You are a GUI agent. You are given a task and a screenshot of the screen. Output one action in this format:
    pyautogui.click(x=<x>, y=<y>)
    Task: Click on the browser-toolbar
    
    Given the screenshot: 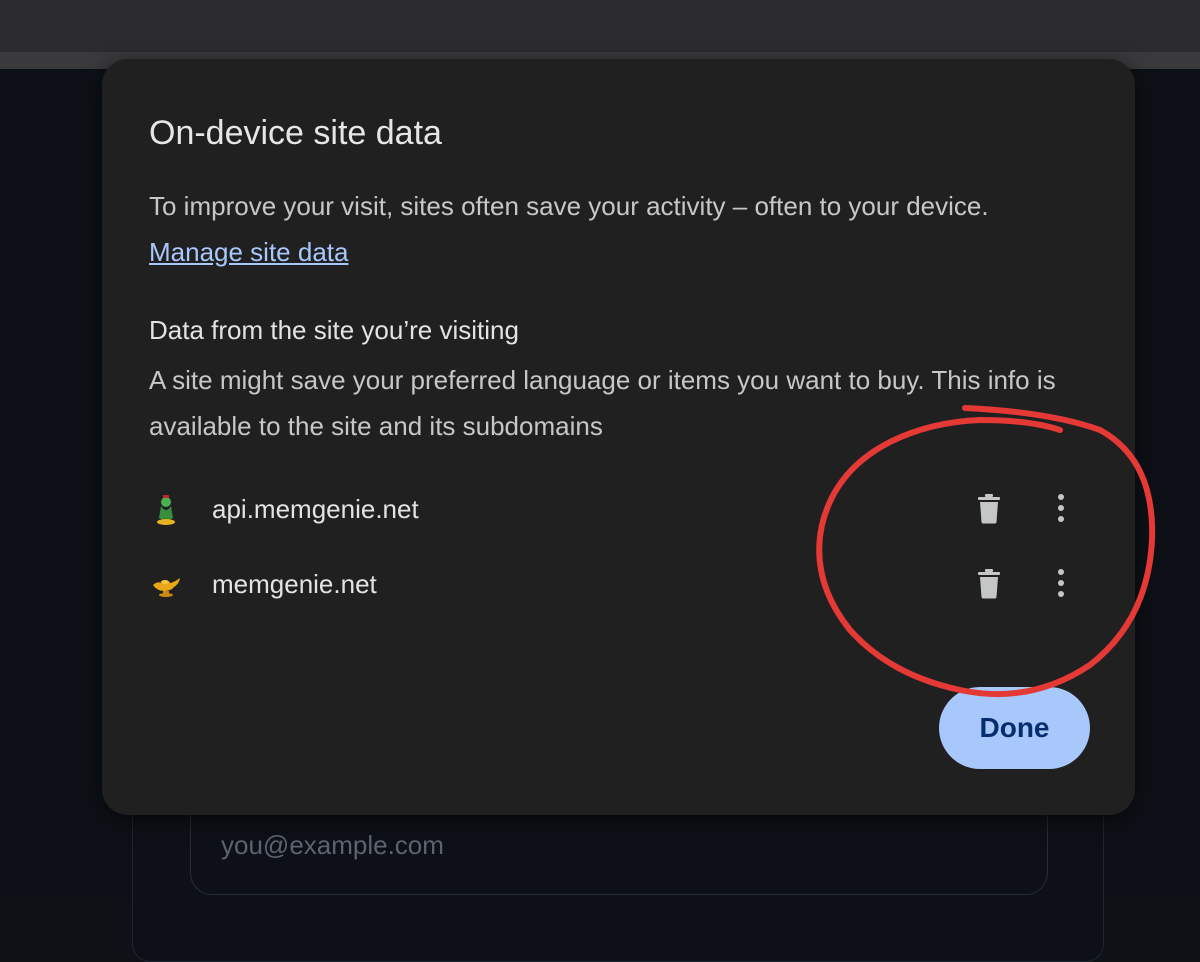 What is the action you would take?
    pyautogui.click(x=600, y=26)
    